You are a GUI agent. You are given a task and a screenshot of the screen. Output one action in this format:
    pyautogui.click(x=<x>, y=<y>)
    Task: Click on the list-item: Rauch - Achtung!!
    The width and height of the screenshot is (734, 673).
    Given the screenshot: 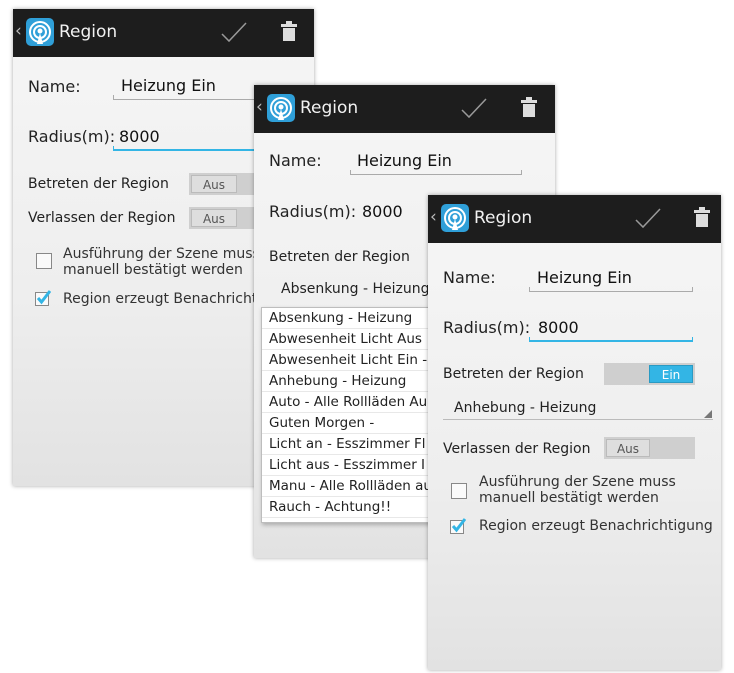 What is the action you would take?
    pyautogui.click(x=349, y=507)
    